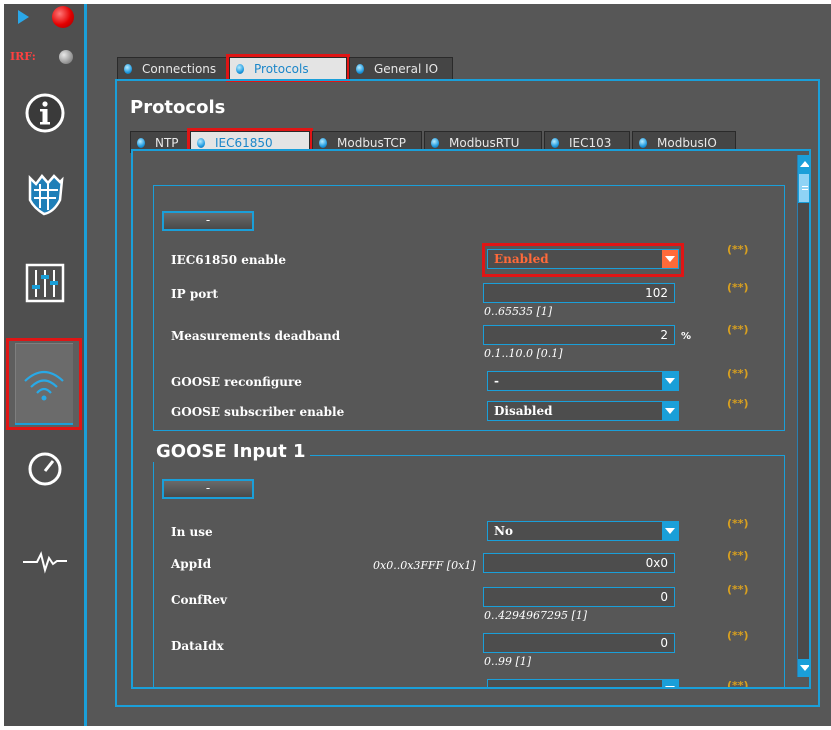 The height and width of the screenshot is (730, 831). Describe the element at coordinates (583, 531) in the screenshot. I see `in-use-select: No` at that location.